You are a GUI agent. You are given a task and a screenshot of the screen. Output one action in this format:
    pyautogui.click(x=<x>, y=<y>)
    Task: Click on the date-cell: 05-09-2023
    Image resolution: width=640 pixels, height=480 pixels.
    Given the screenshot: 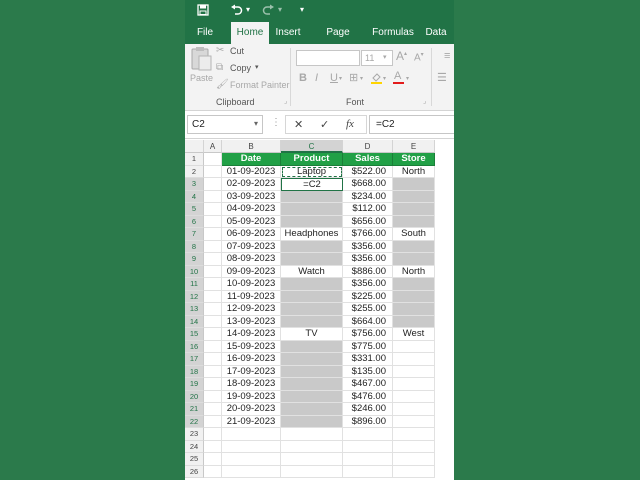 What is the action you would take?
    pyautogui.click(x=251, y=221)
    